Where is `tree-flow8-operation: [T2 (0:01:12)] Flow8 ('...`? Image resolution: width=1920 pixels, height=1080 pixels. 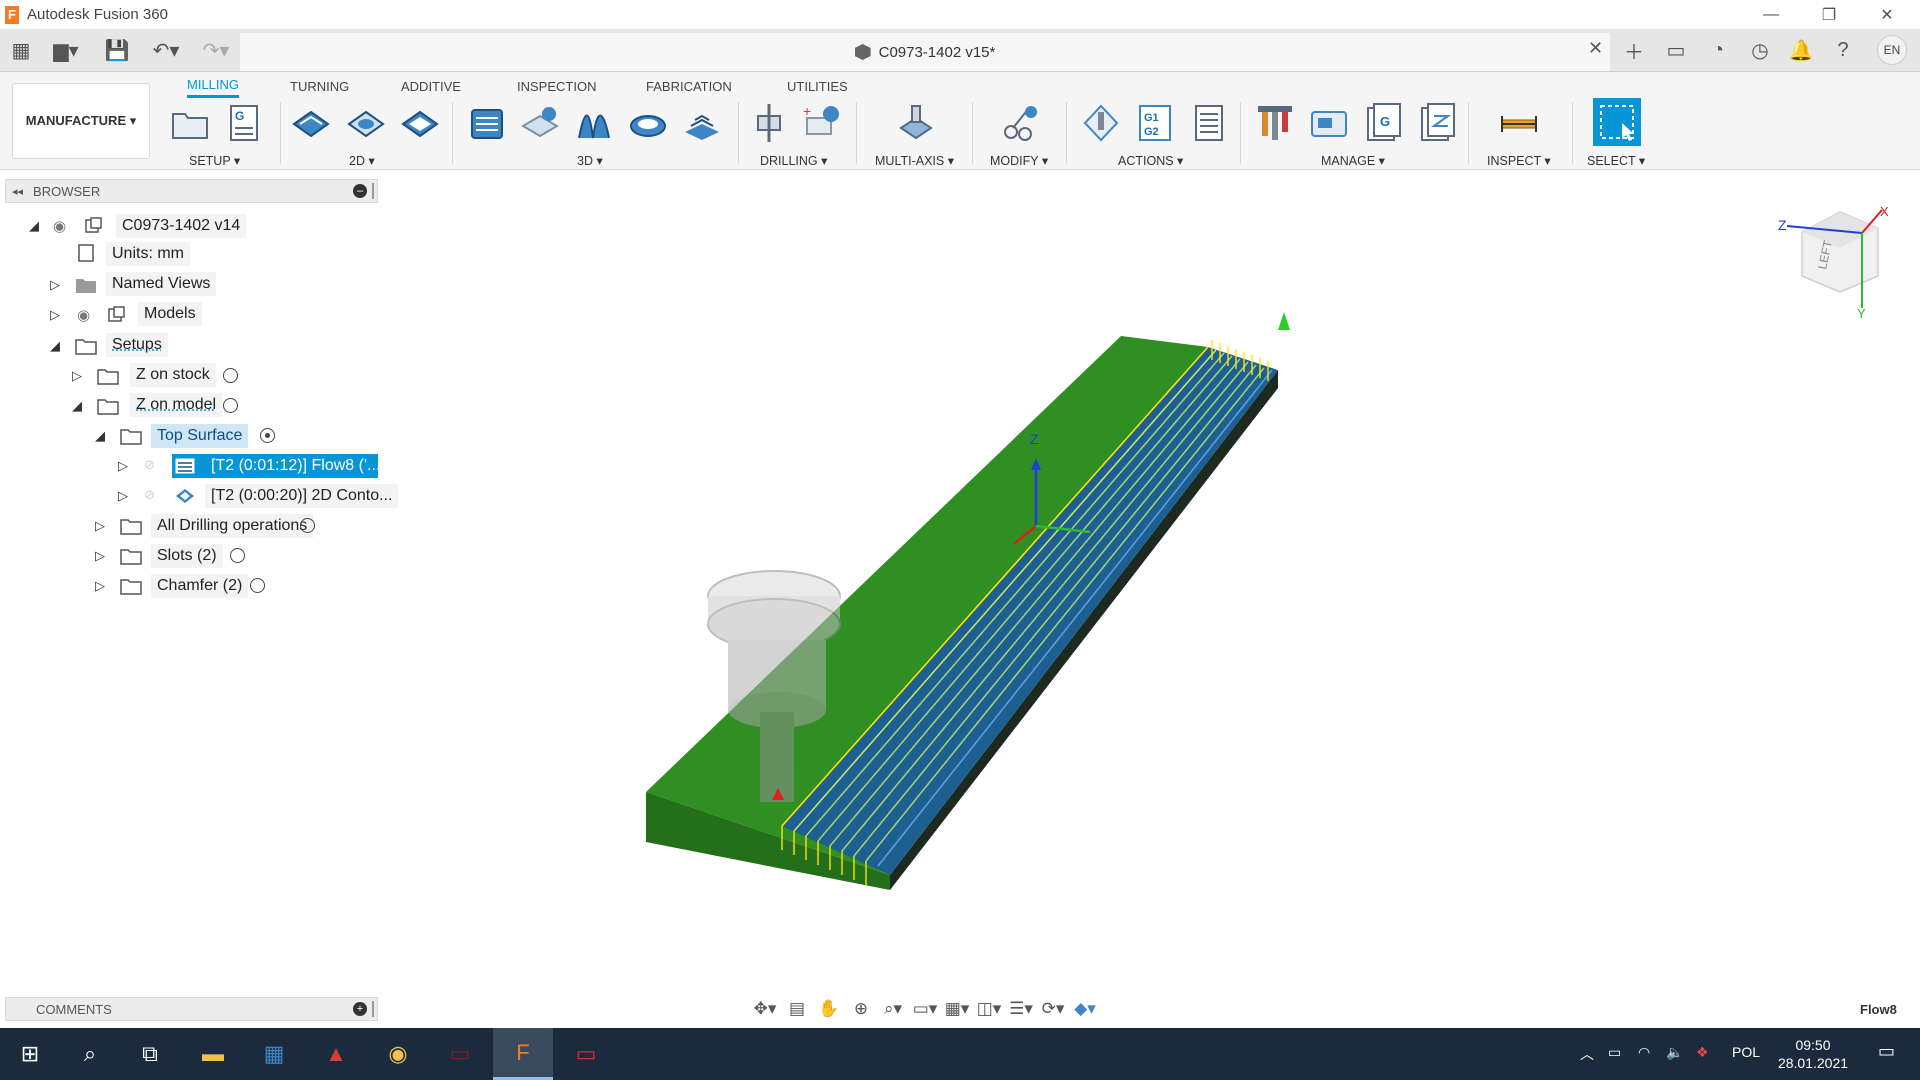
tree-flow8-operation: [T2 (0:01:12)] Flow8 ('... is located at coordinates (295, 466).